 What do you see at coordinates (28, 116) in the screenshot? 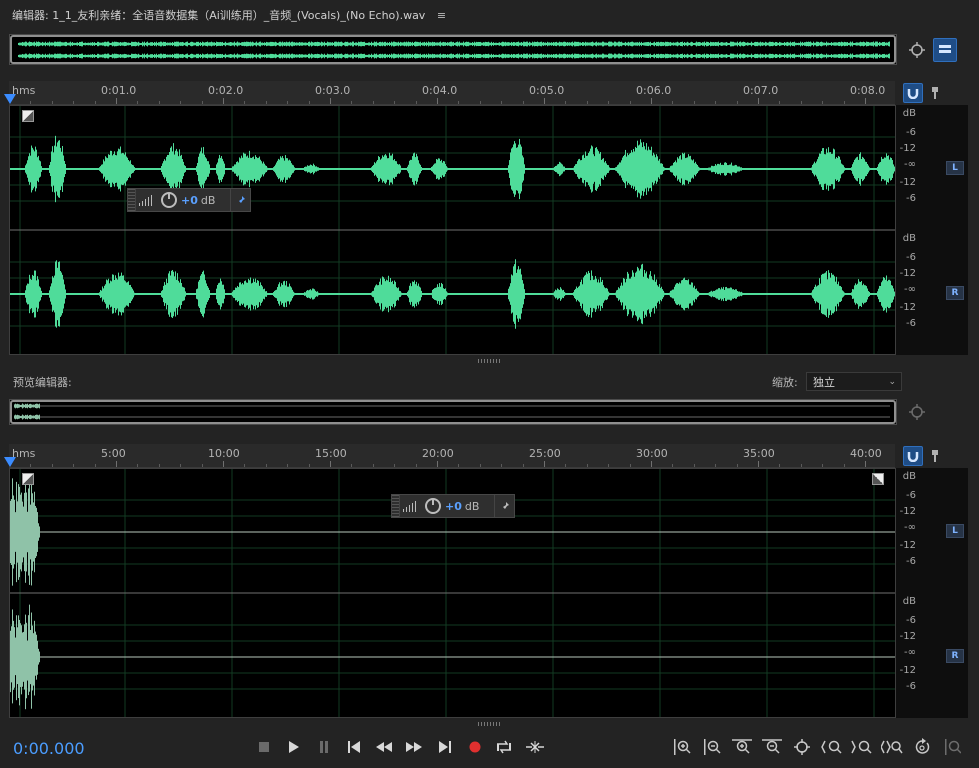
I see `fade-handle-icon` at bounding box center [28, 116].